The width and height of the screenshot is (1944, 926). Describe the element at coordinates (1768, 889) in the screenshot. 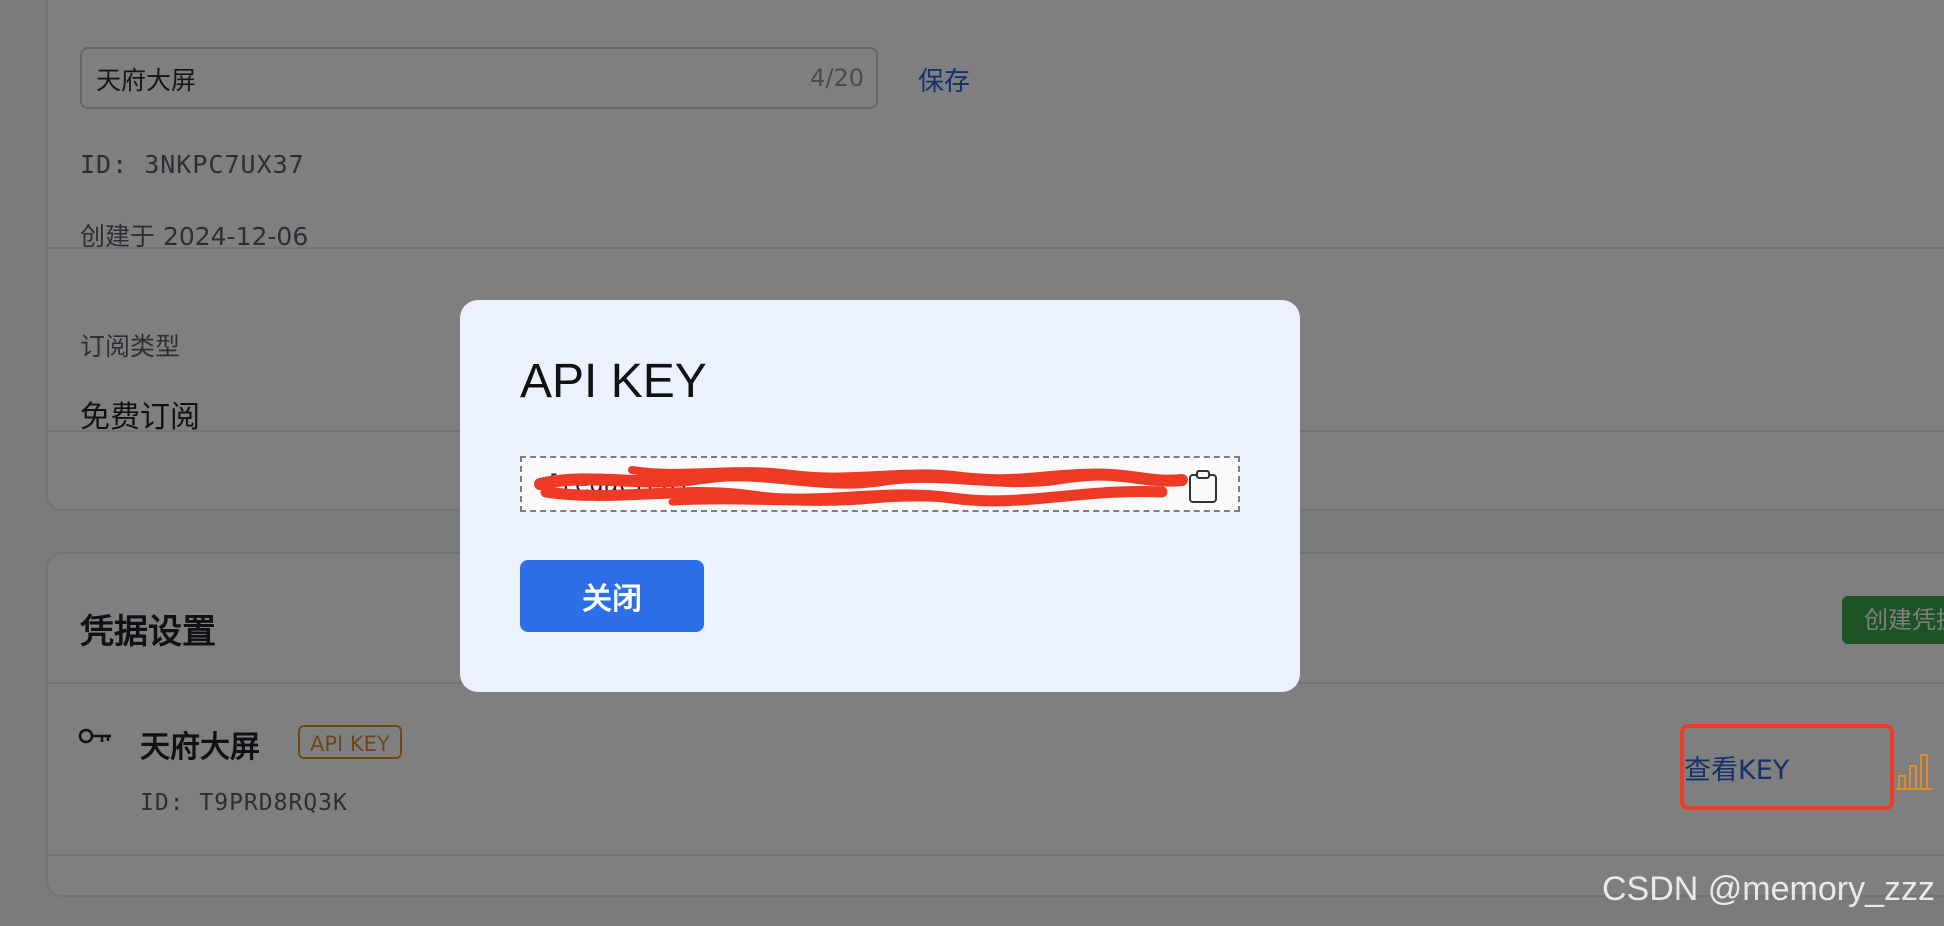

I see `watermark: CSDN @memory_zzz` at that location.